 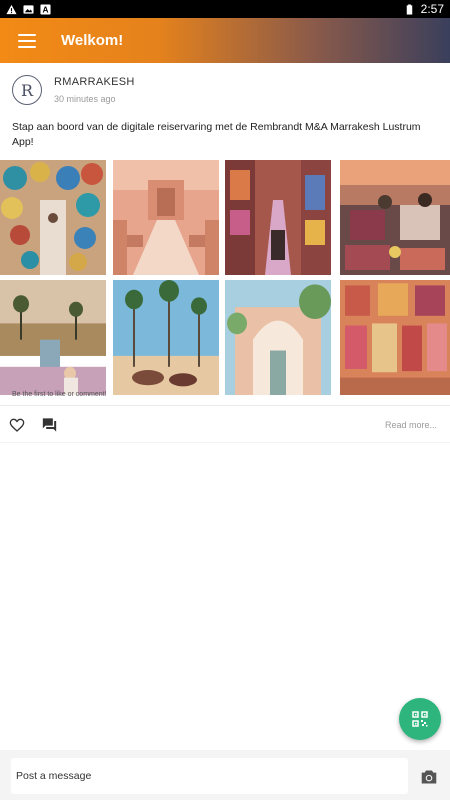 What do you see at coordinates (85, 99) in the screenshot?
I see `post-timestamp: 30 minutes ago` at bounding box center [85, 99].